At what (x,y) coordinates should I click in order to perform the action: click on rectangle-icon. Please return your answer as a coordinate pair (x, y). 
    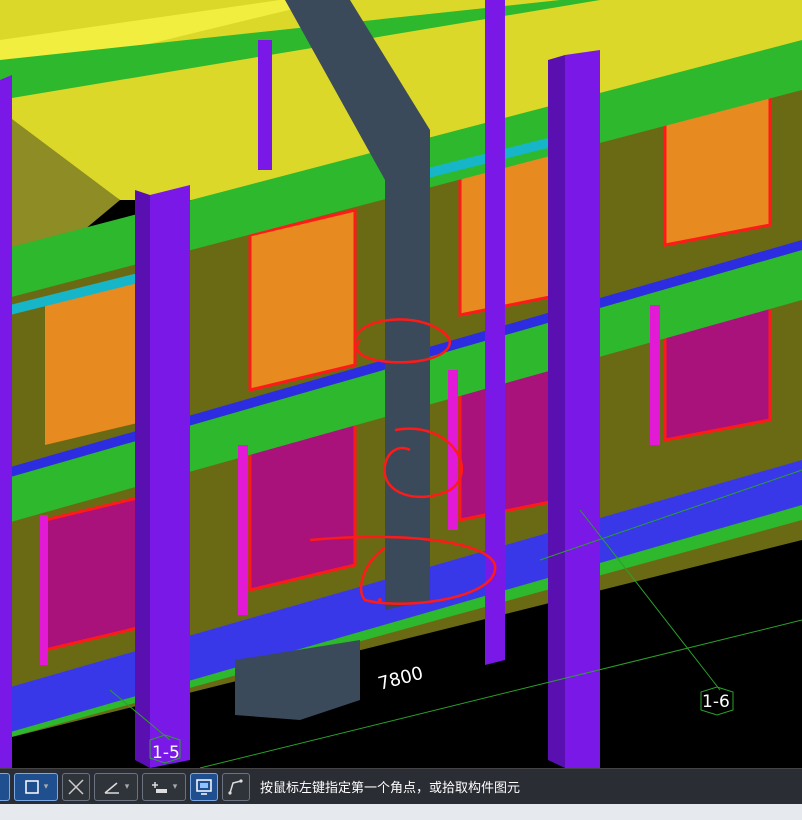
    Looking at the image, I should click on (31, 786).